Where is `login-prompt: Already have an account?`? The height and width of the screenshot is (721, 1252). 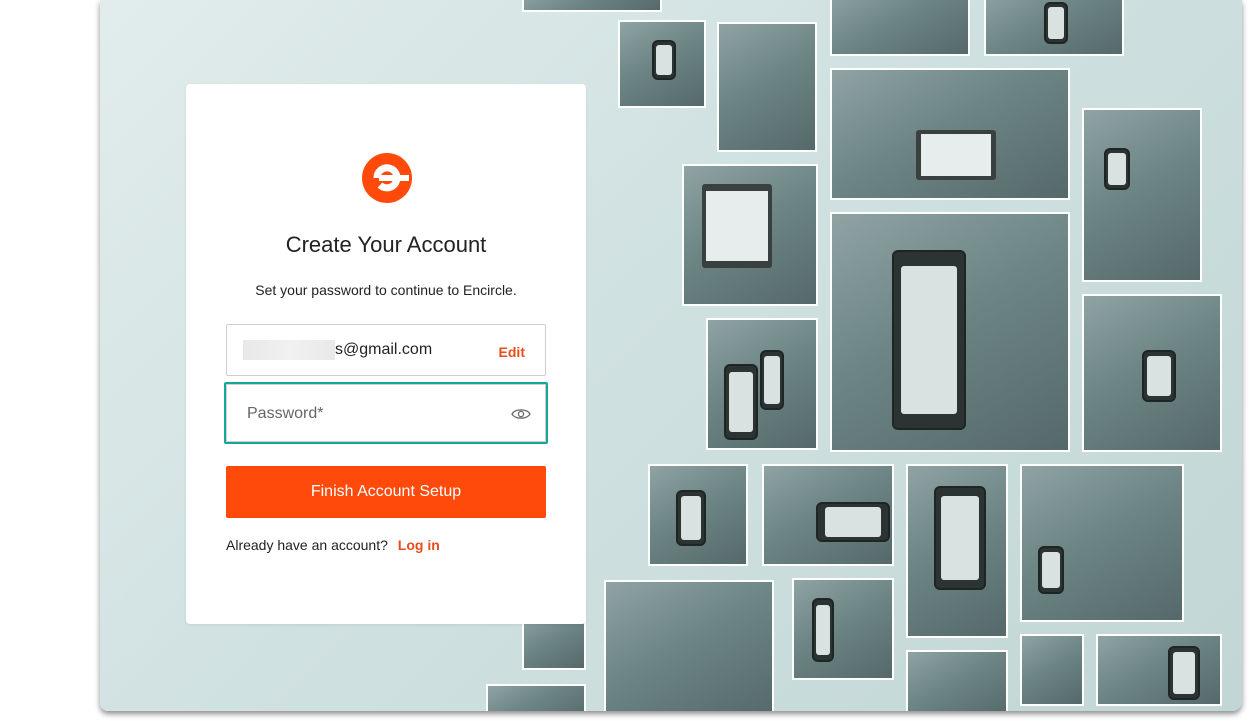
login-prompt: Already have an account? is located at coordinates (307, 545).